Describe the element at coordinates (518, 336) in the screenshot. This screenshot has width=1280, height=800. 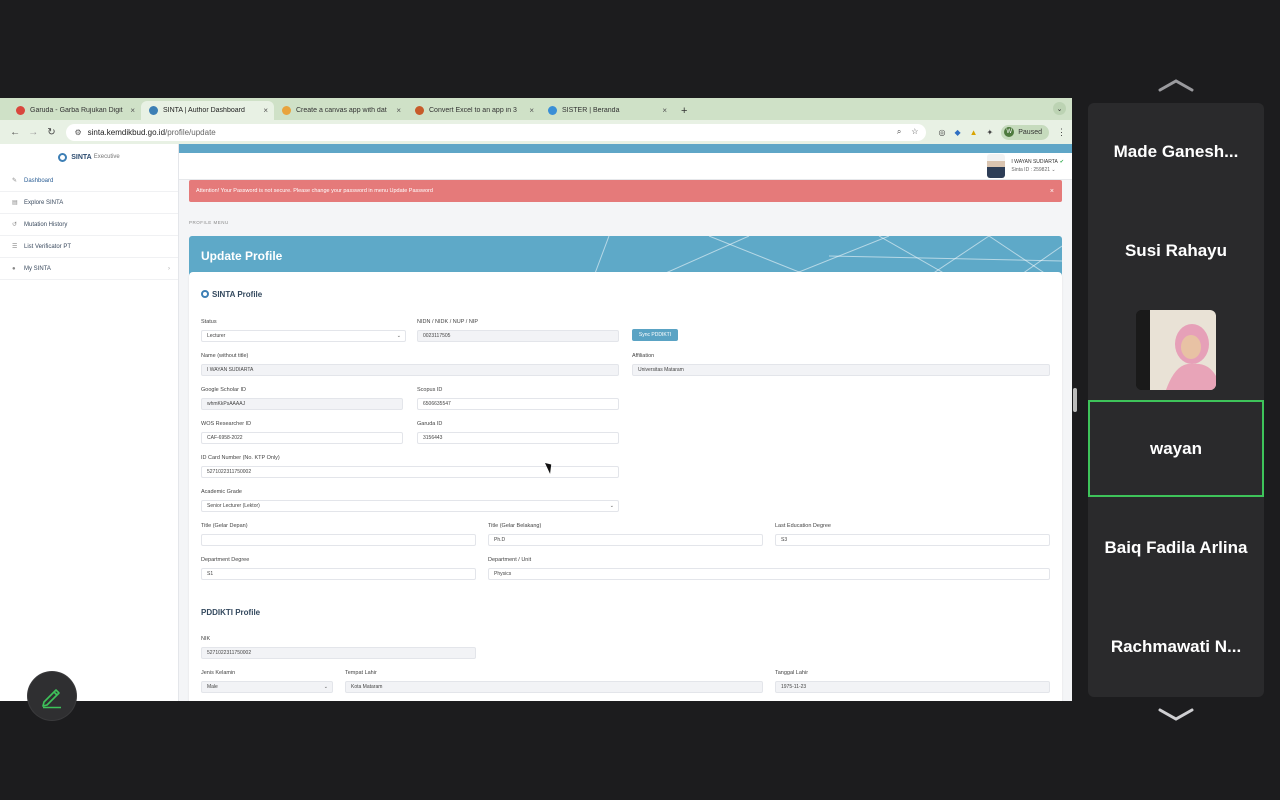
I see `nidn-field: 0023117505` at that location.